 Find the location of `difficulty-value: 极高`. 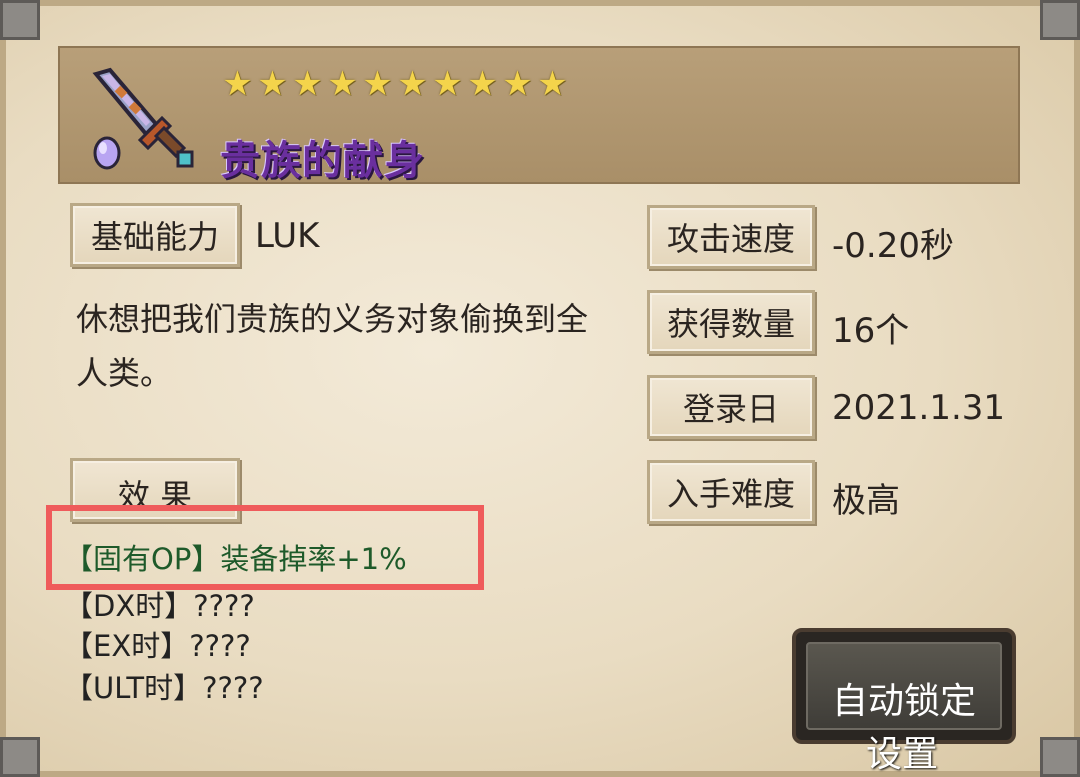

difficulty-value: 极高 is located at coordinates (866, 501).